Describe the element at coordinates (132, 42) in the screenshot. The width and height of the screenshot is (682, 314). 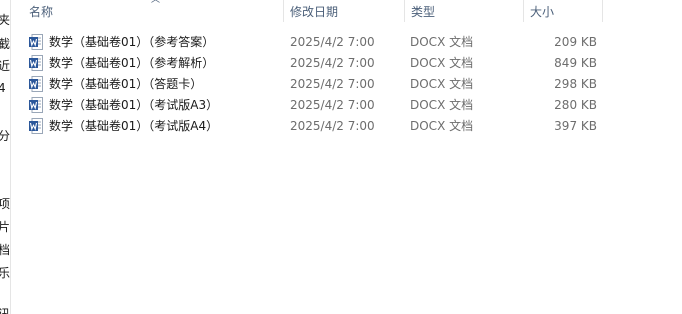
I see `file-name: 数学（基础卷01）（参考答案）` at that location.